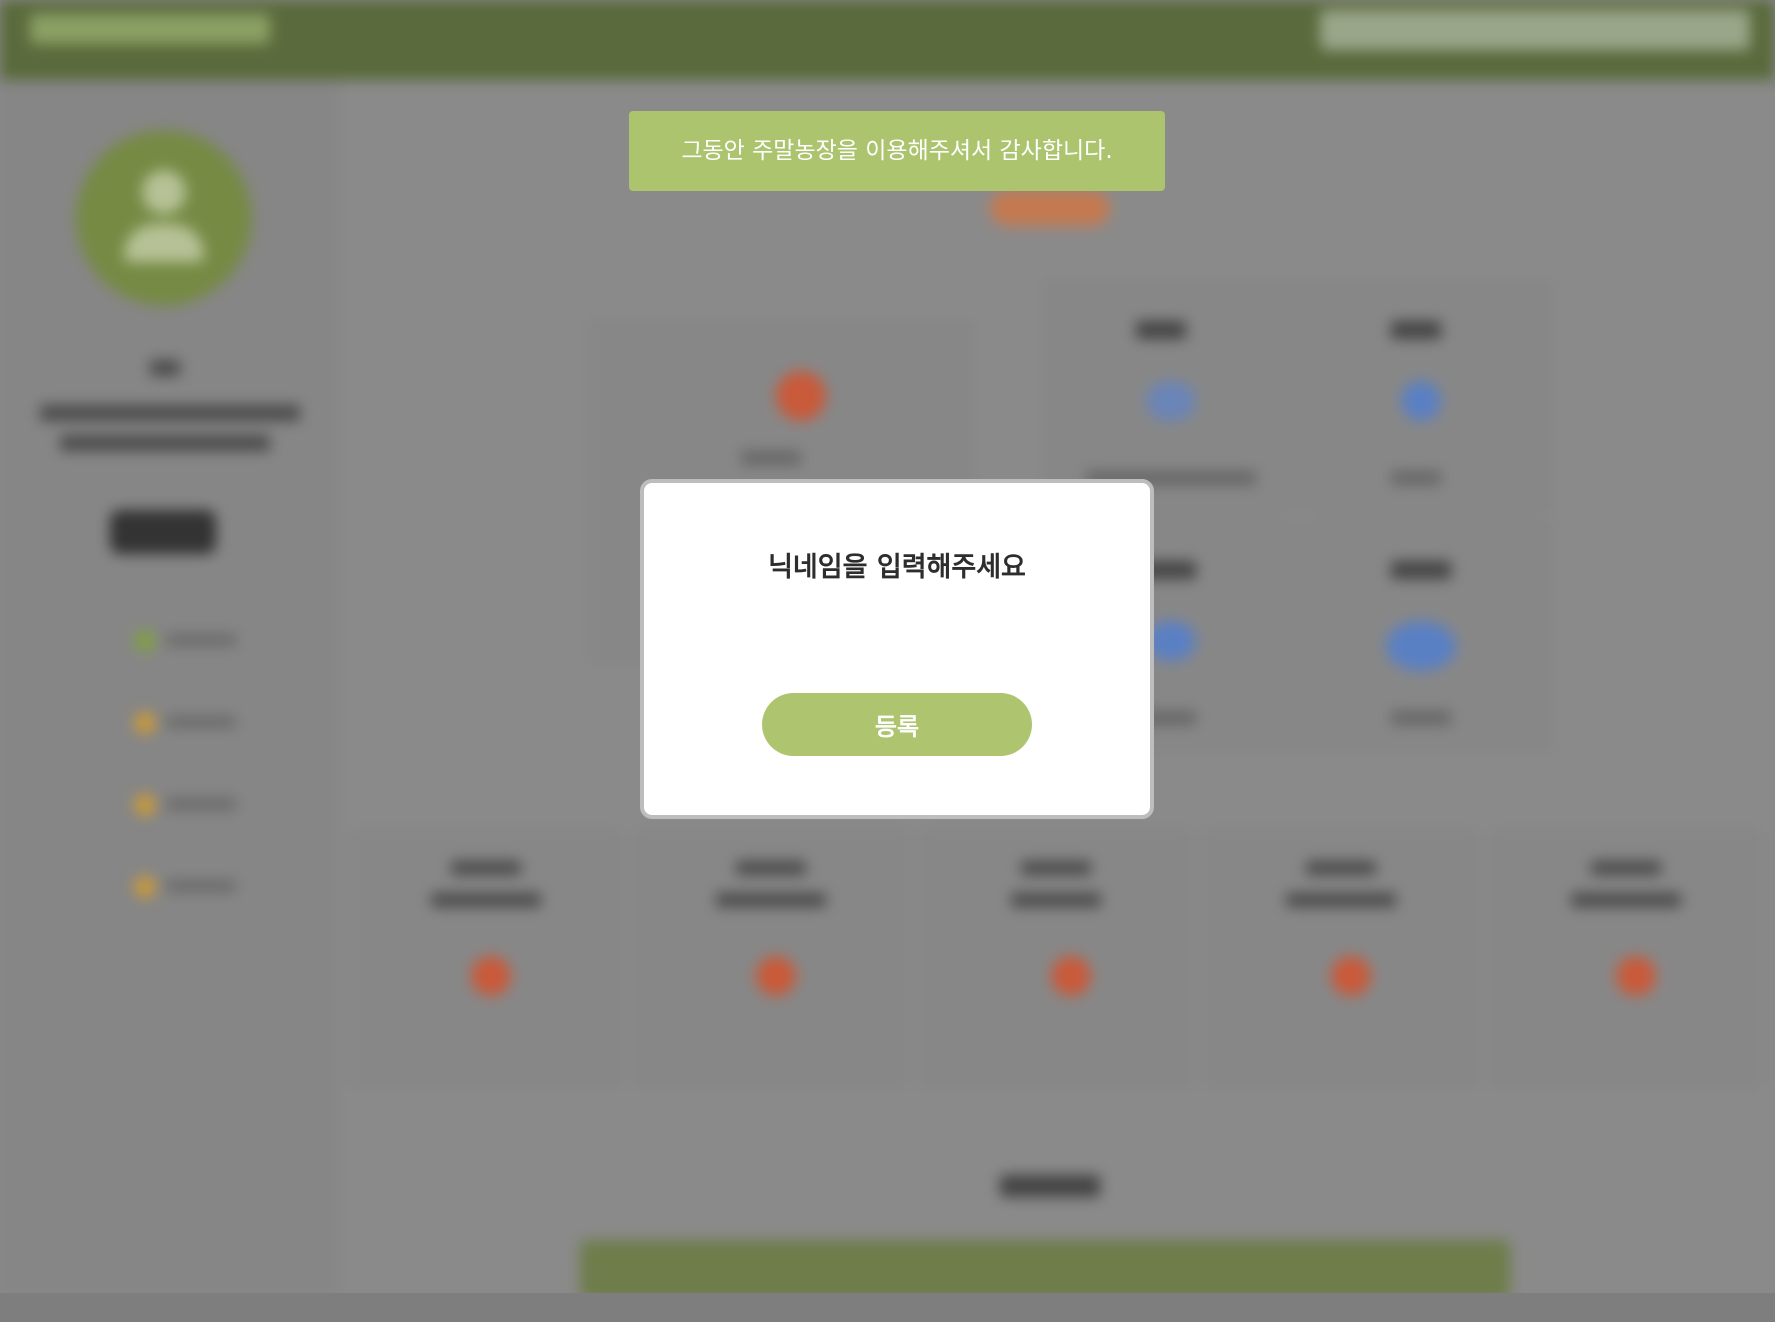  What do you see at coordinates (897, 567) in the screenshot?
I see `modal-title: 닉네임을 입력해주세요` at bounding box center [897, 567].